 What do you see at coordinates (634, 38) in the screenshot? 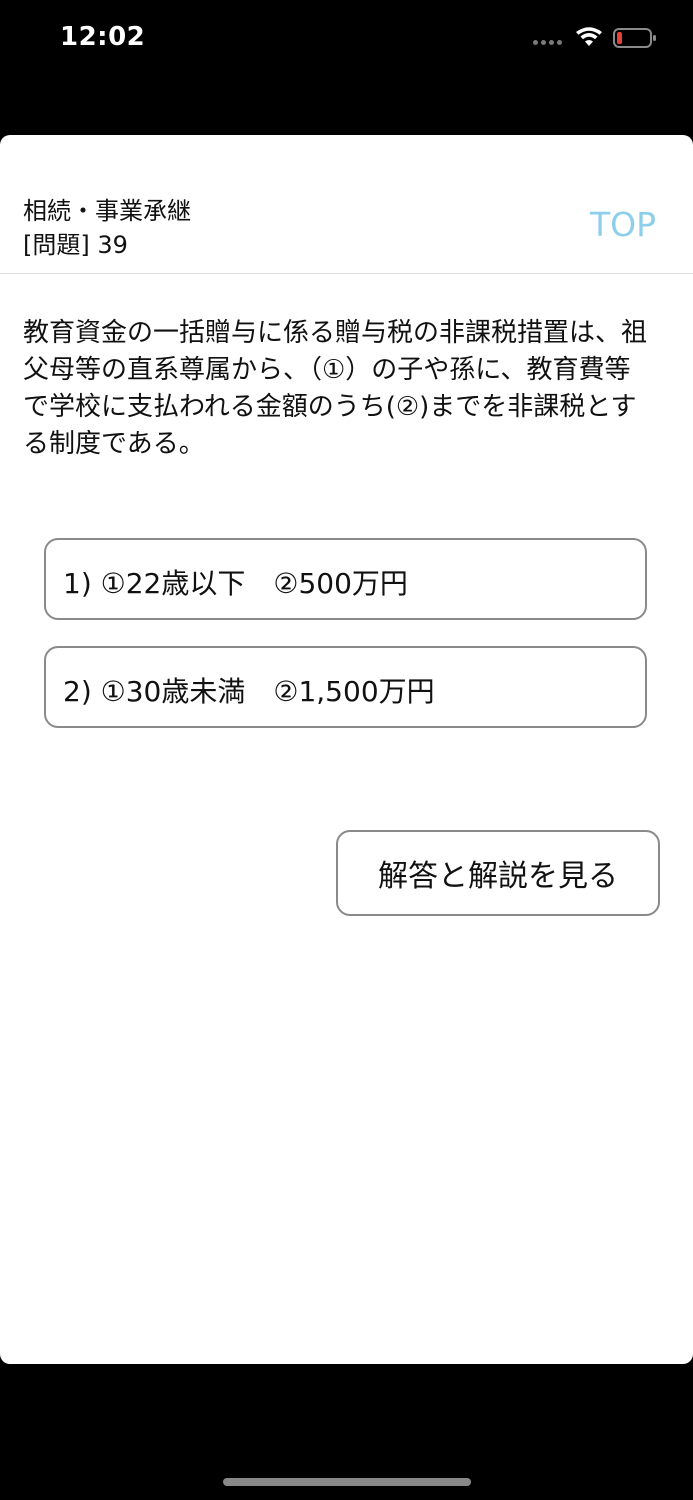
I see `battery-icon` at bounding box center [634, 38].